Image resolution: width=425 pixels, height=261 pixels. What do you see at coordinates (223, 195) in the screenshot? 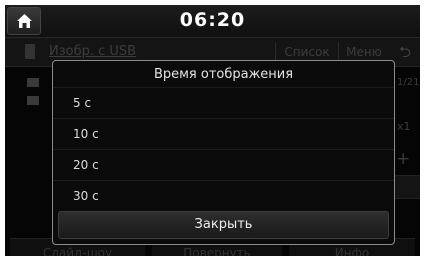
I see `option-30s: 30 с` at bounding box center [223, 195].